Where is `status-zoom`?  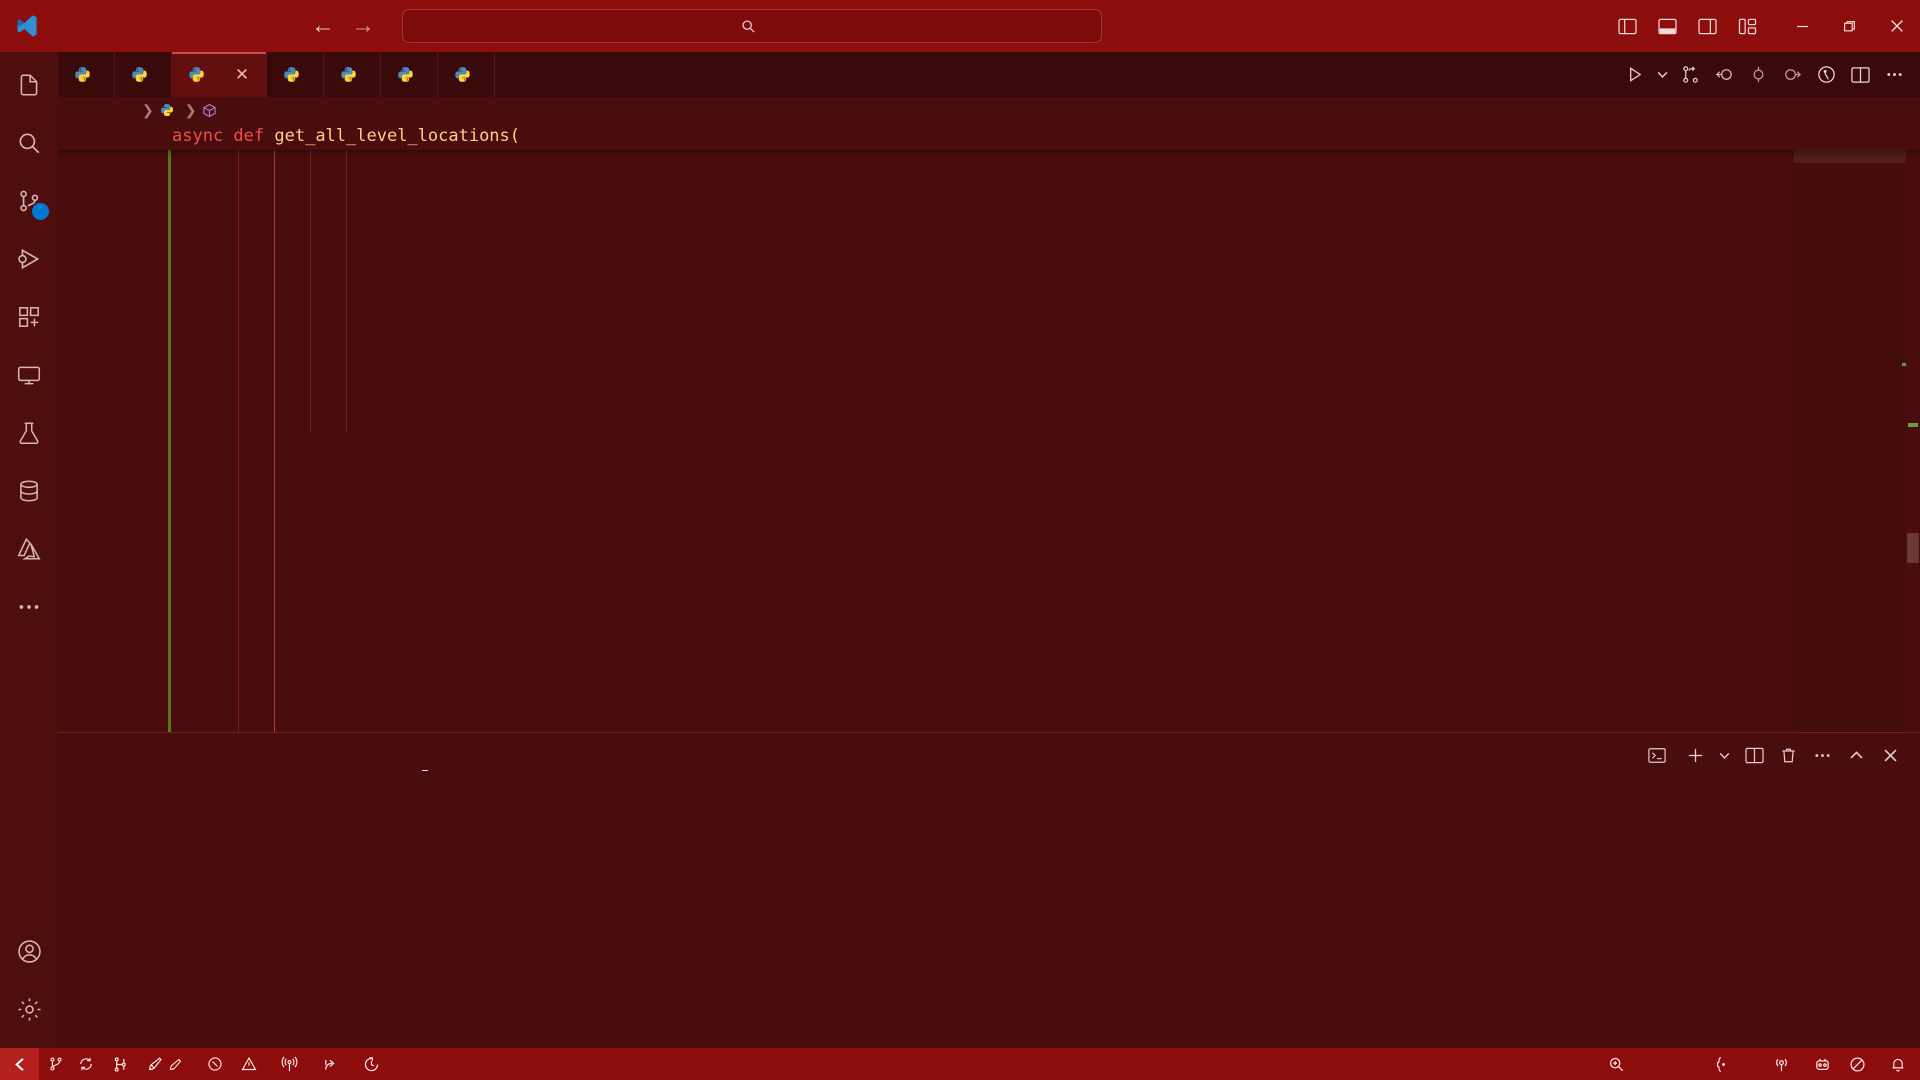
status-zoom is located at coordinates (1616, 1064).